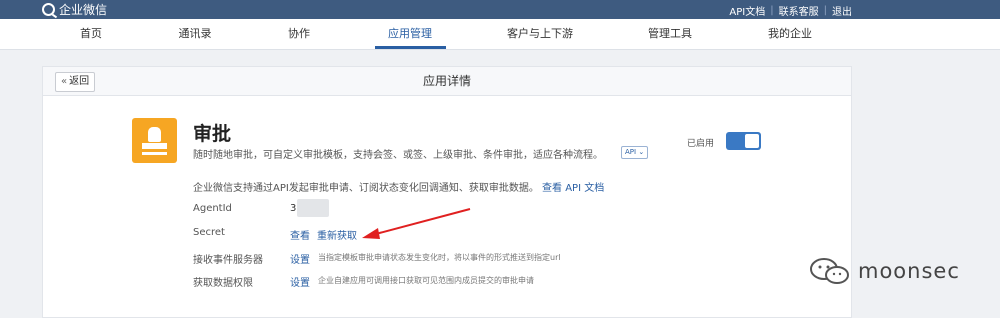  What do you see at coordinates (829, 271) in the screenshot?
I see `wechat-icon` at bounding box center [829, 271].